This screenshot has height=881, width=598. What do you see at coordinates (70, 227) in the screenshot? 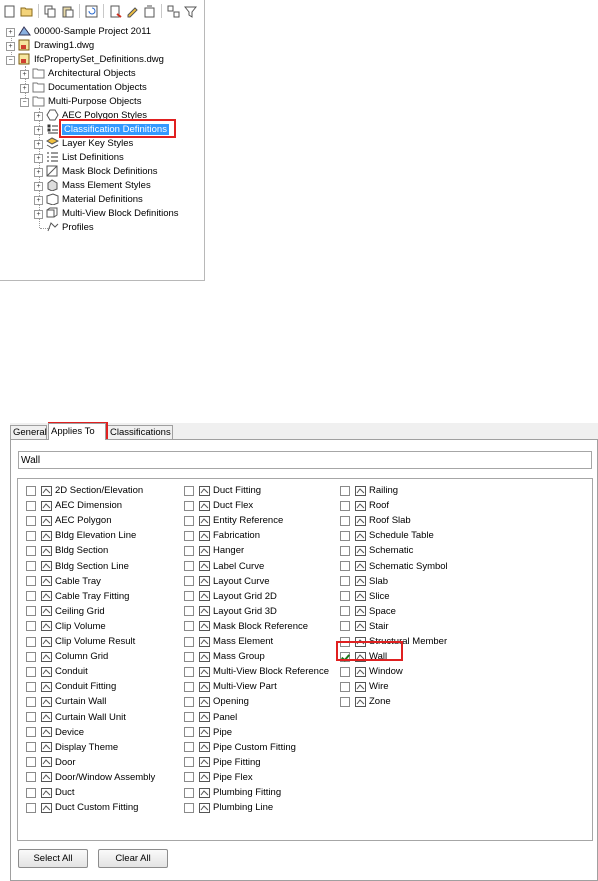
I see `tree-item-profiles: Profiles` at bounding box center [70, 227].